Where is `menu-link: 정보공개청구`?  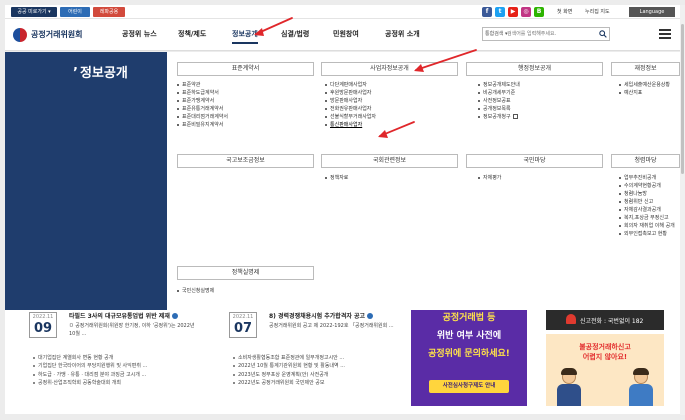 menu-link: 정보공개청구 is located at coordinates (499, 117).